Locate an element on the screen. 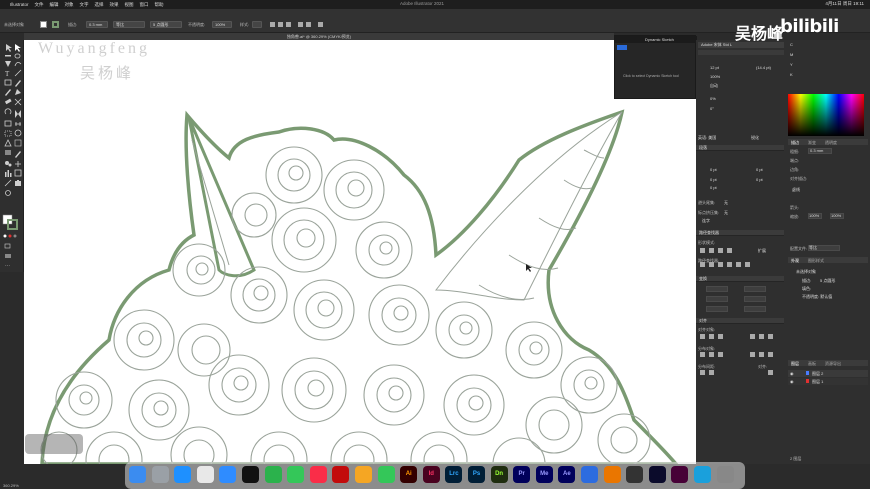 The image size is (870, 489). transform-x-field is located at coordinates (717, 289).